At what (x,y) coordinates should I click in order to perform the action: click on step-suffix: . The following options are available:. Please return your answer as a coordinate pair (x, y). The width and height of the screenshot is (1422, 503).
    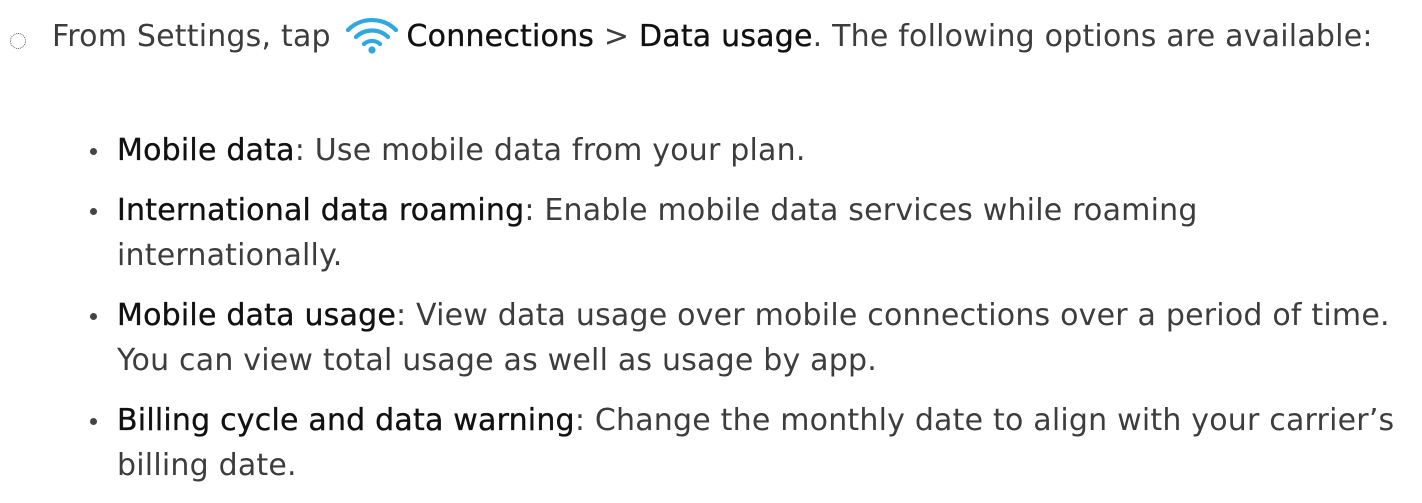
    Looking at the image, I should click on (1092, 36).